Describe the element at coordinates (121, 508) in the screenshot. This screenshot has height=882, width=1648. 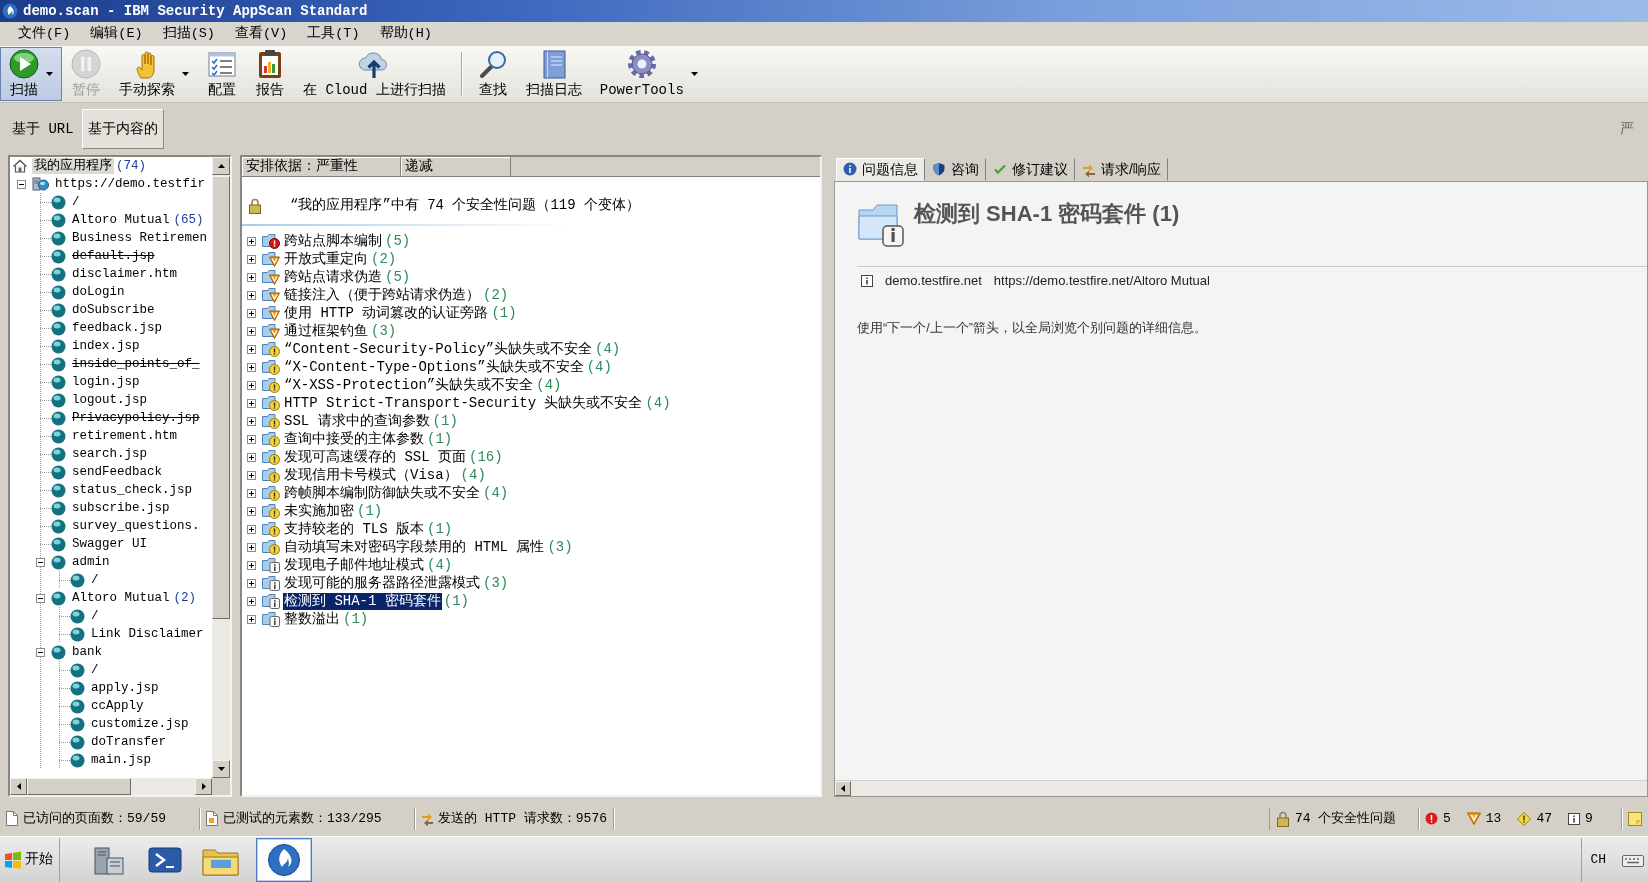
I see `tree-item: subscribe.jsp` at that location.